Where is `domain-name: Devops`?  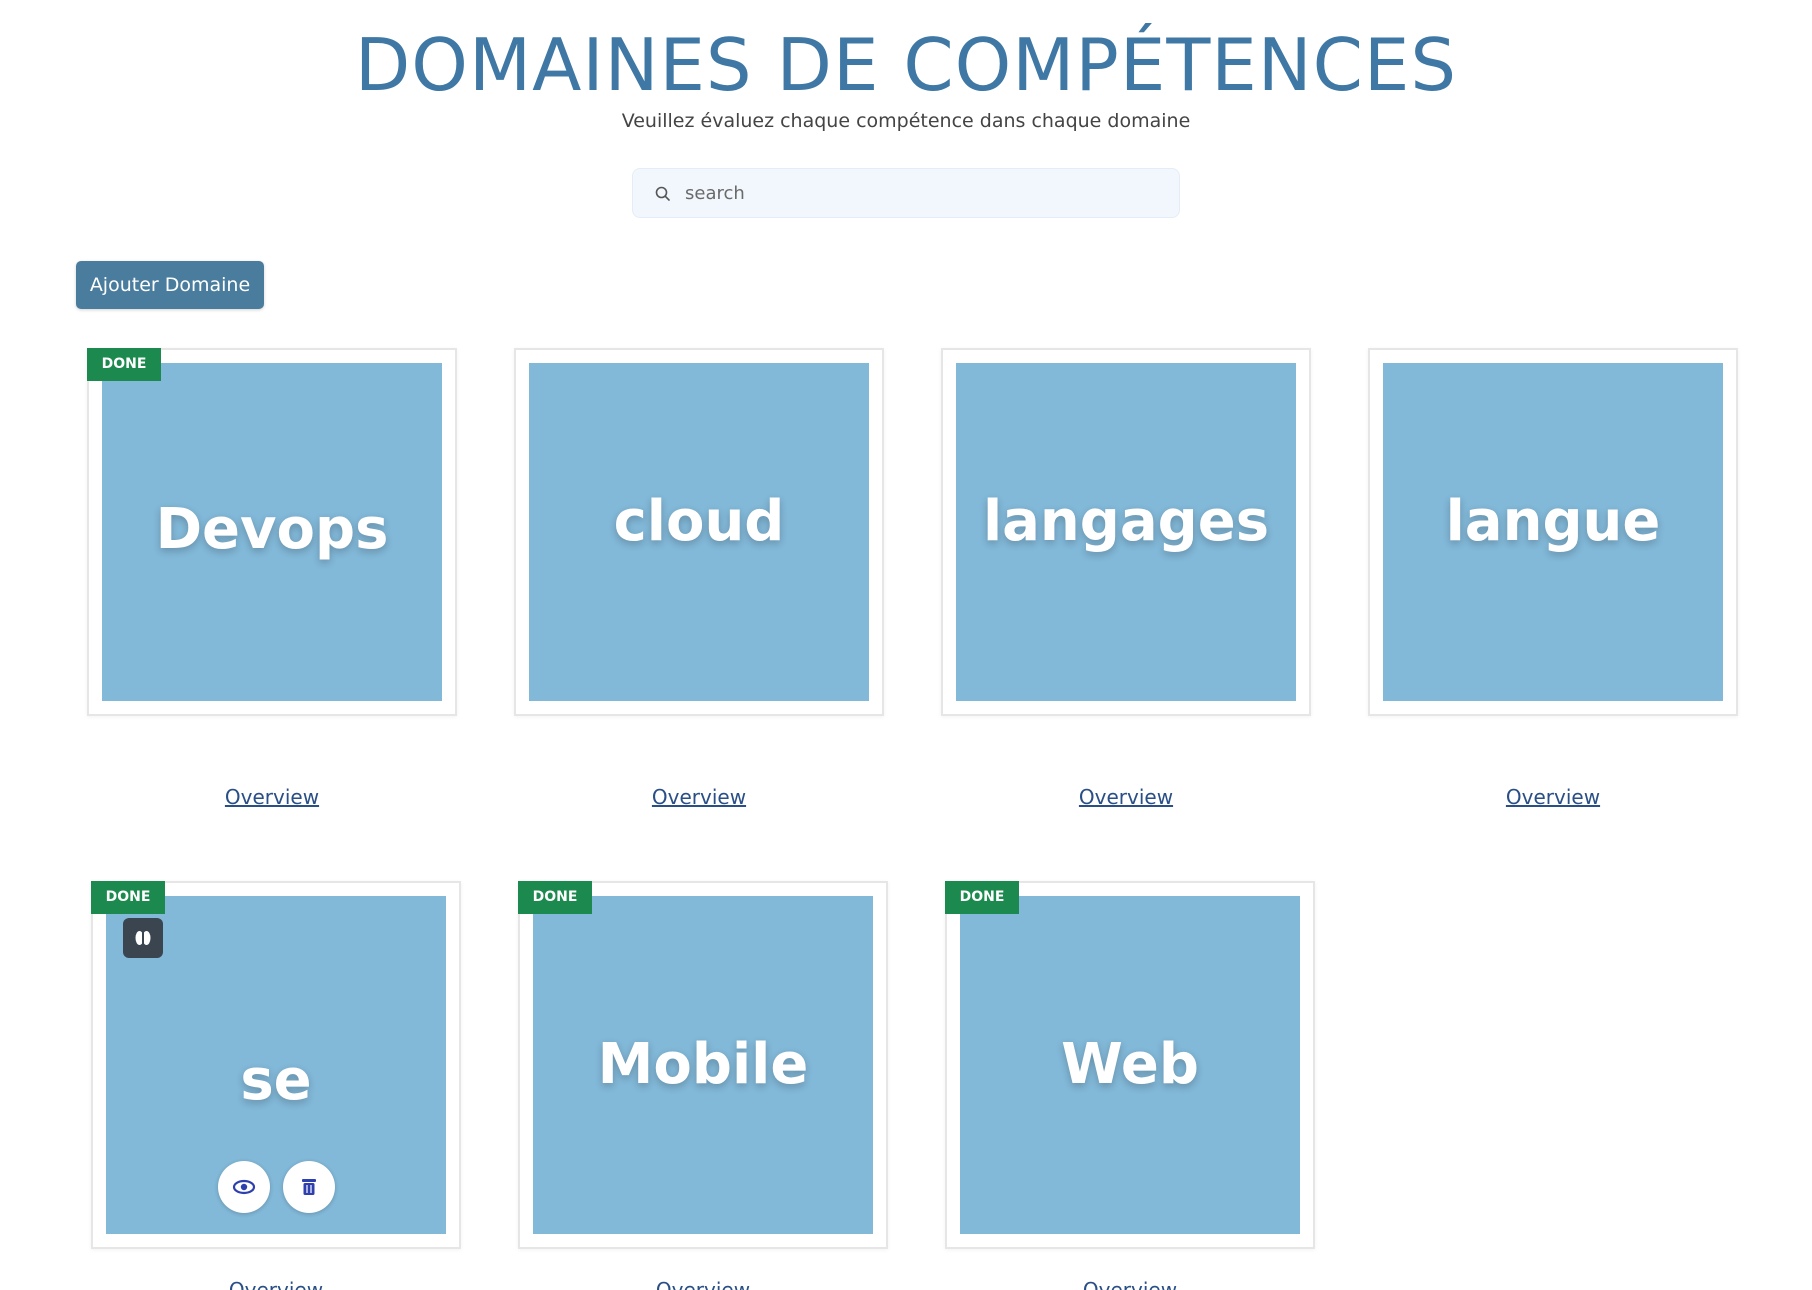 domain-name: Devops is located at coordinates (272, 529).